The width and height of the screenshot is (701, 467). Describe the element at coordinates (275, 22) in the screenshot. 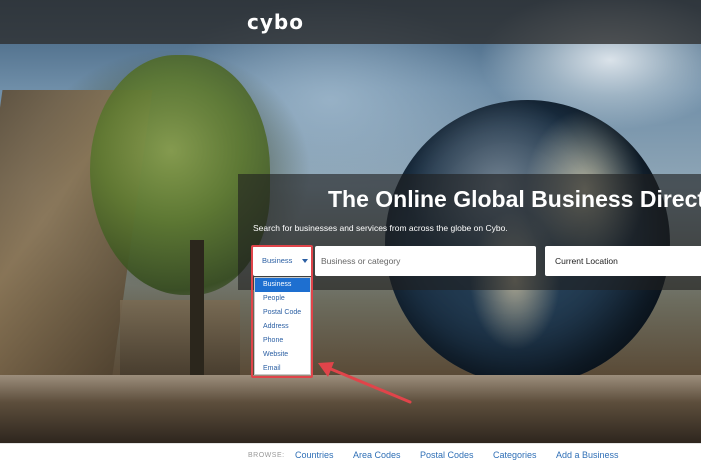

I see `cybo-logo: cybo` at that location.